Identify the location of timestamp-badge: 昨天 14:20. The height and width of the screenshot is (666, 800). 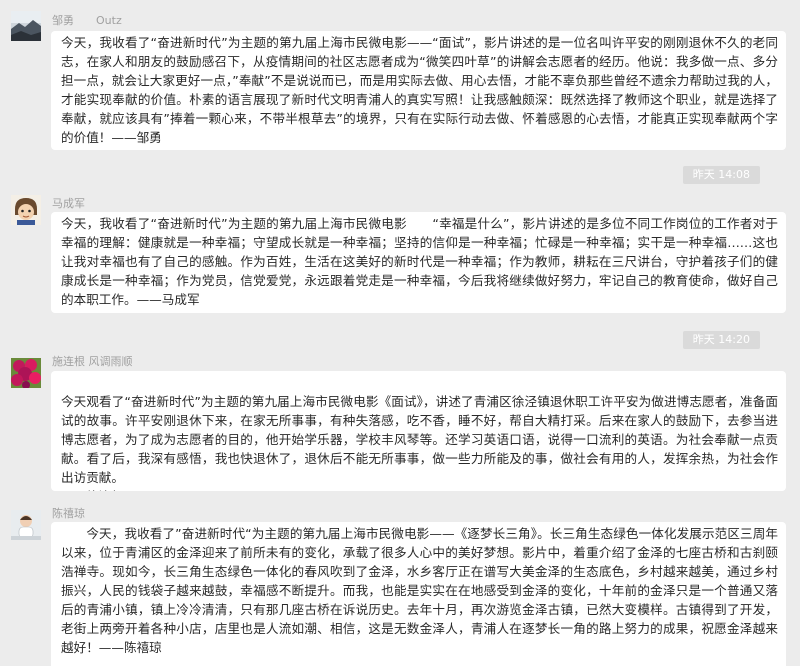
(721, 340).